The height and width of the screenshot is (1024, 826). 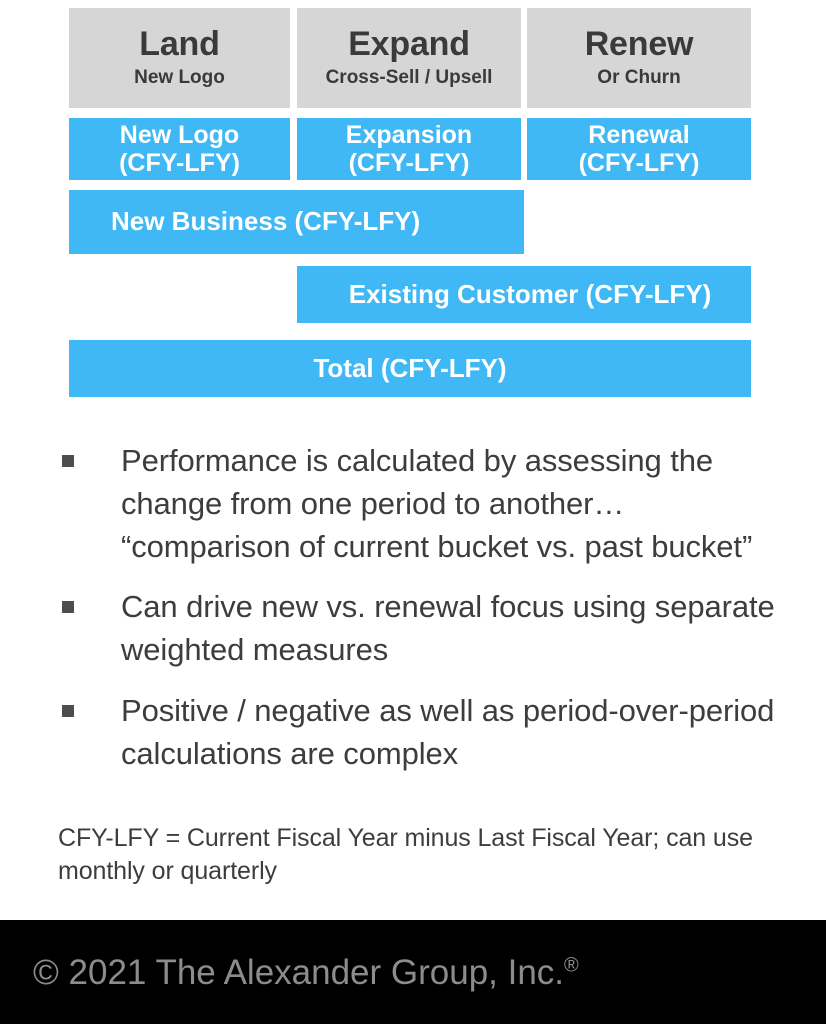 What do you see at coordinates (639, 78) in the screenshot?
I see `stage-subtitle-renew: Or Churn` at bounding box center [639, 78].